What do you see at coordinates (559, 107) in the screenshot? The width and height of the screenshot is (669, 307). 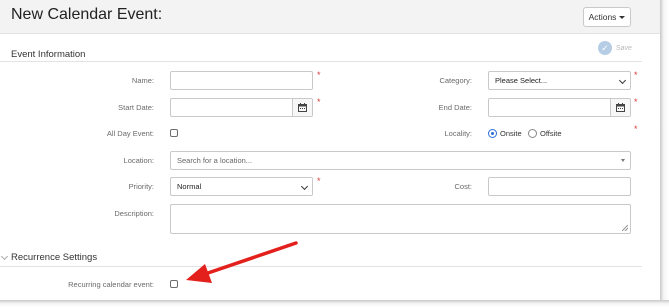 I see `end-date-input` at bounding box center [559, 107].